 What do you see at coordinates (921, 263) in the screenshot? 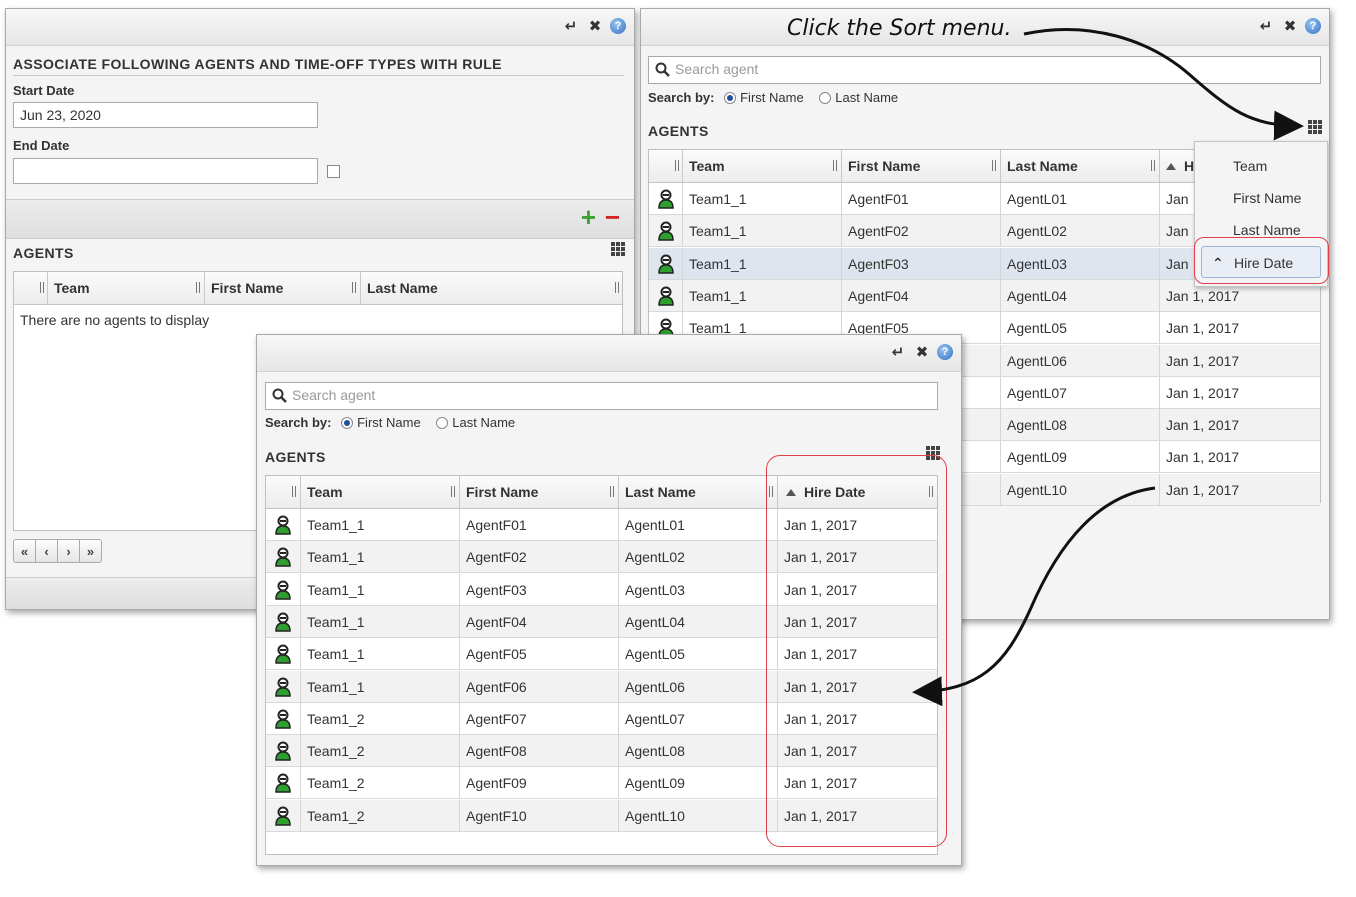
I see `cell-first: AgentF03` at bounding box center [921, 263].